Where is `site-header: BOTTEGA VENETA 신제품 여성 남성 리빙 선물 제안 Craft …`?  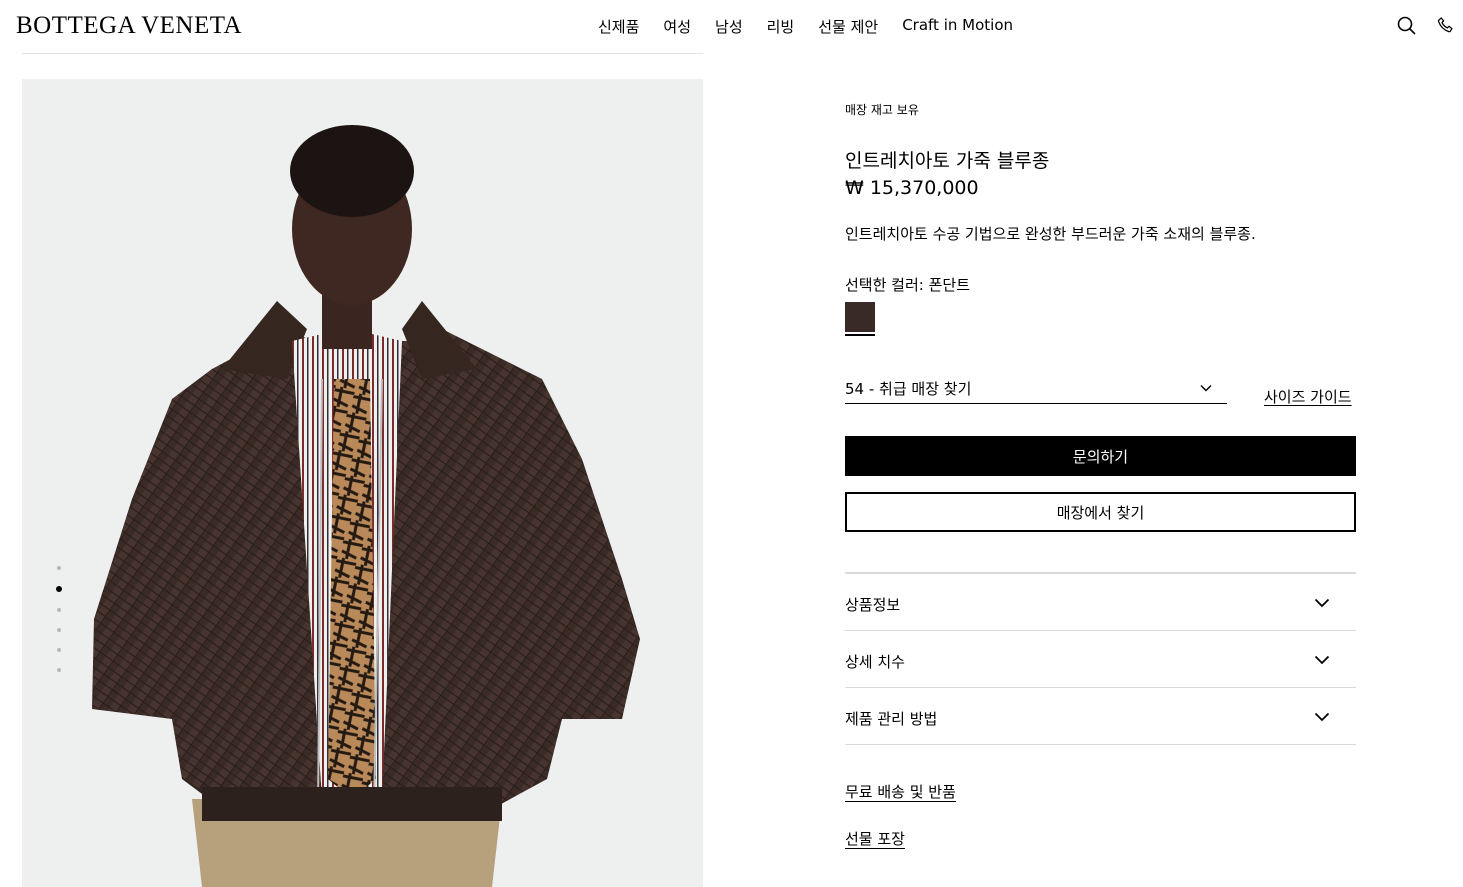
site-header: BOTTEGA VENETA 신제품 여성 남성 리빙 선물 제안 Craft … is located at coordinates (731, 27).